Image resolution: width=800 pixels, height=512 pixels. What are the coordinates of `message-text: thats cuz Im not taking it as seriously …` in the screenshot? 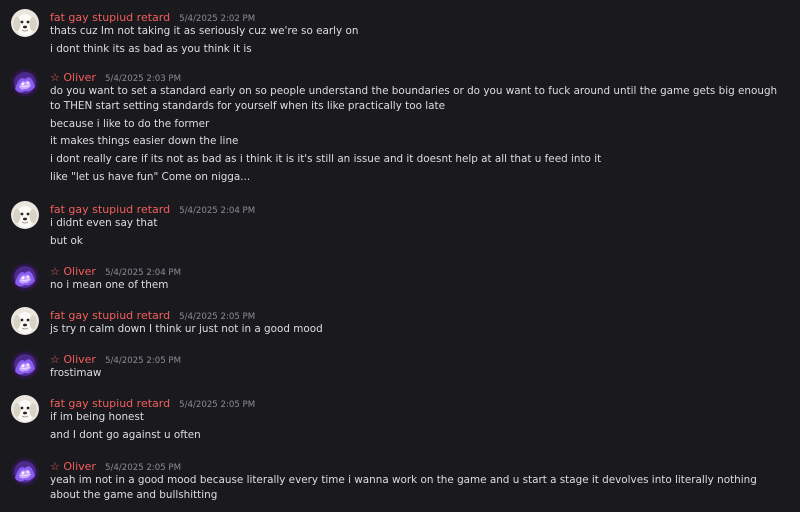 It's located at (204, 31).